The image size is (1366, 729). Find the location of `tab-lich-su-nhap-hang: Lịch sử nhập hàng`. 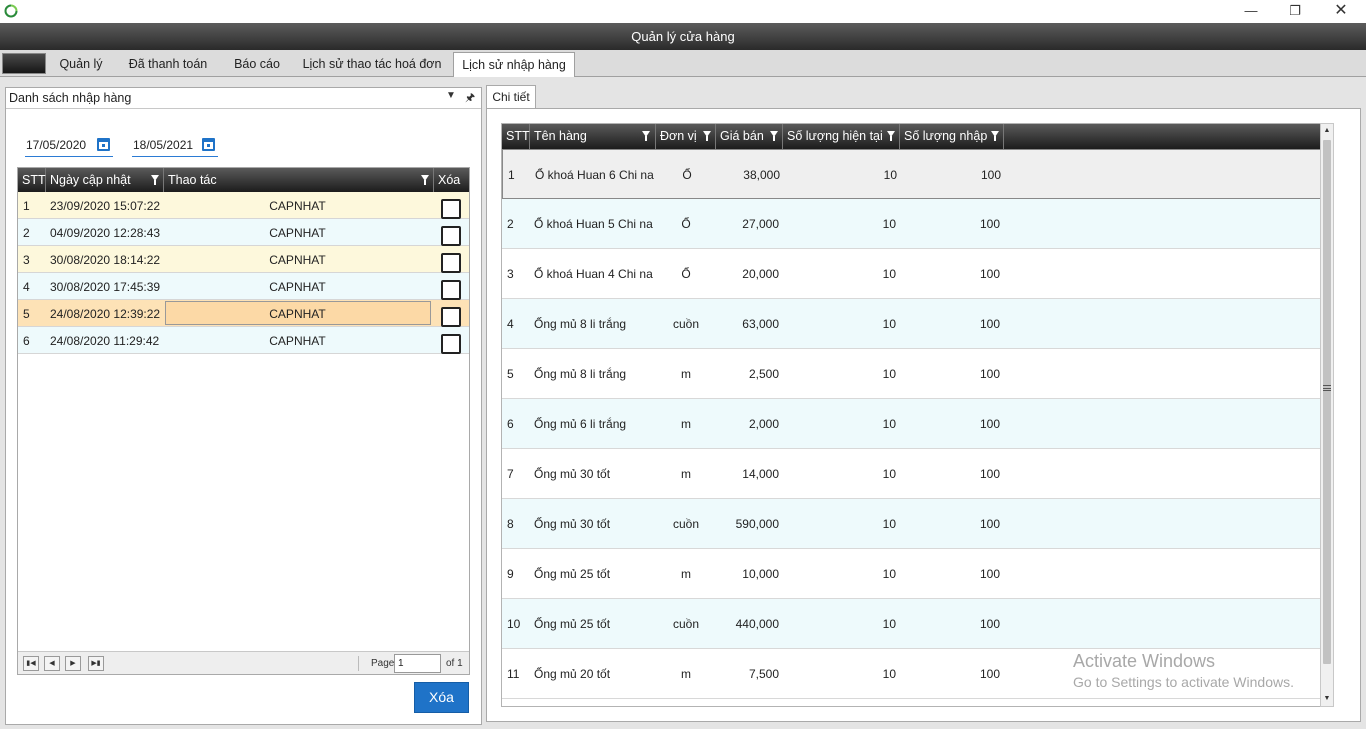

tab-lich-su-nhap-hang: Lịch sử nhập hàng is located at coordinates (514, 64).